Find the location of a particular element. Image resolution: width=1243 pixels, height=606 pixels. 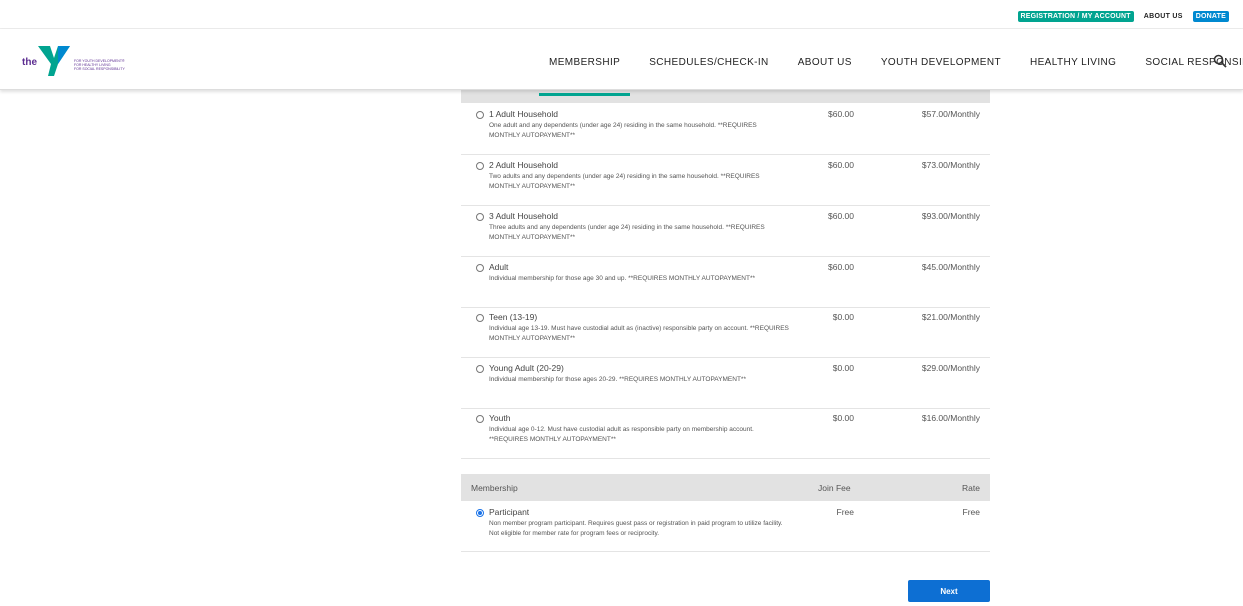

next-button: Next is located at coordinates (949, 591).